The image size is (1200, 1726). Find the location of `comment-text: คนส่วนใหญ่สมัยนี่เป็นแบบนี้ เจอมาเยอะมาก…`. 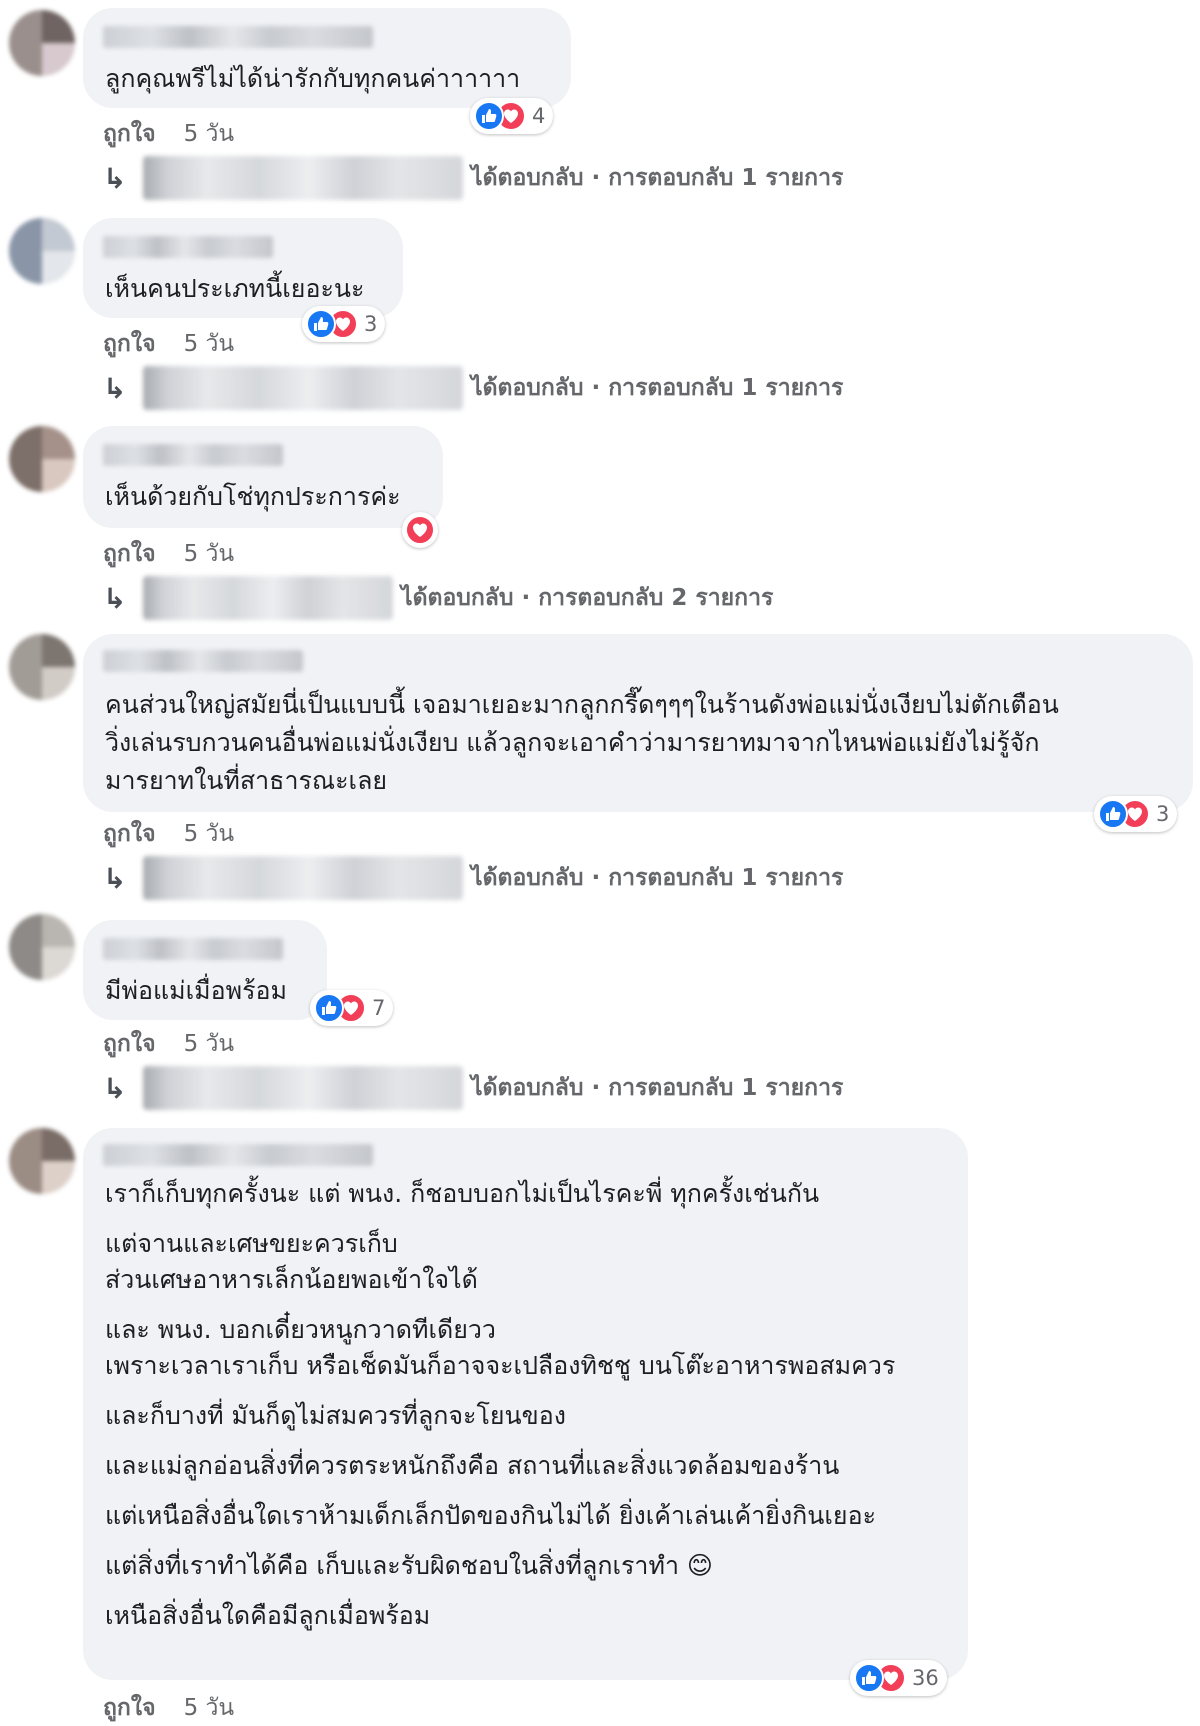

comment-text: คนส่วนใหญ่สมัยนี่เป็นแบบนี้ เจอมาเยอะมาก… is located at coordinates (582, 742).